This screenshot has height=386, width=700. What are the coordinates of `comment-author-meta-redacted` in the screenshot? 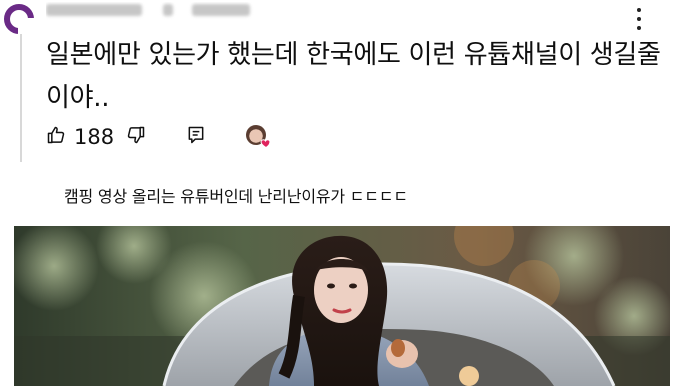 It's located at (161, 11).